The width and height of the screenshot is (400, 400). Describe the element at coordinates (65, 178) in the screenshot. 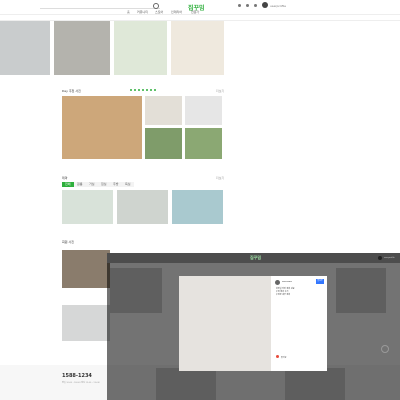

I see `section-title-2: 테마` at that location.